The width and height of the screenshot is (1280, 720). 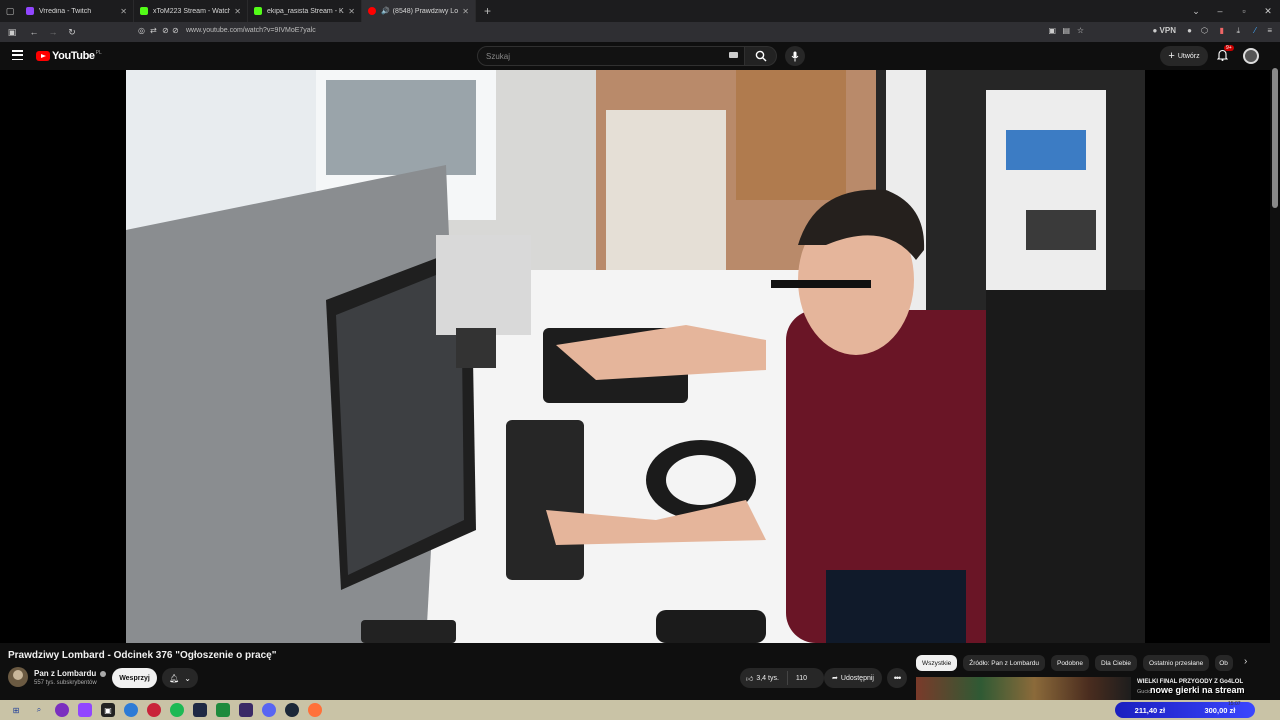 I want to click on screenshot-icon: ▣, so click(x=1052, y=30).